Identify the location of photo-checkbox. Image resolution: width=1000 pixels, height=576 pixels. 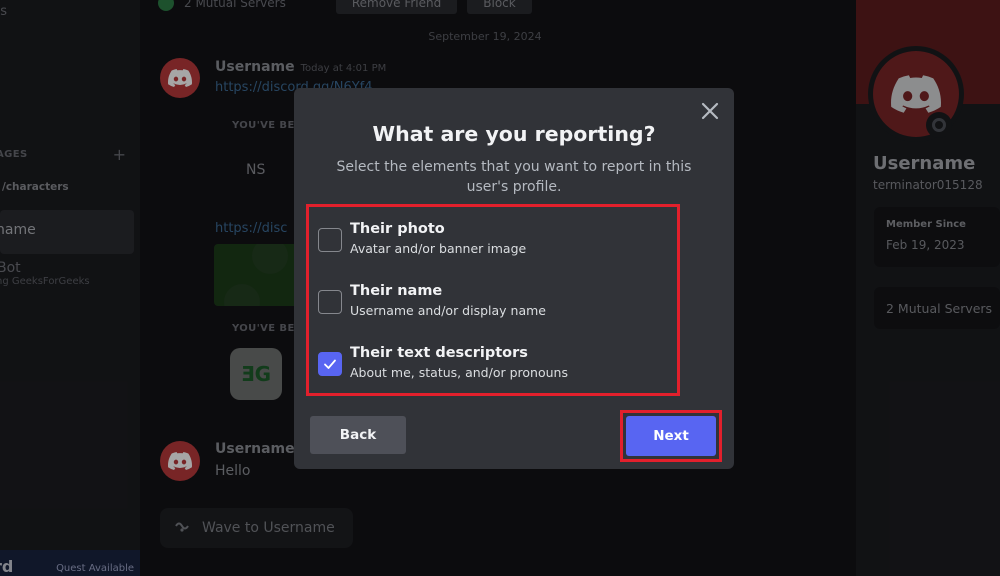
(330, 240).